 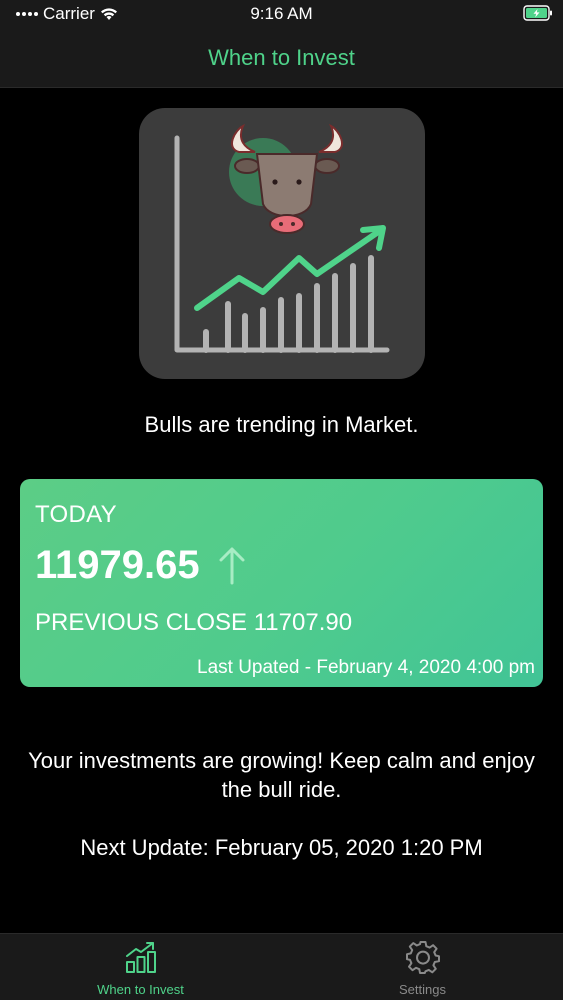 What do you see at coordinates (281, 424) in the screenshot?
I see `market-trend-text: Bulls are trending in Market.` at bounding box center [281, 424].